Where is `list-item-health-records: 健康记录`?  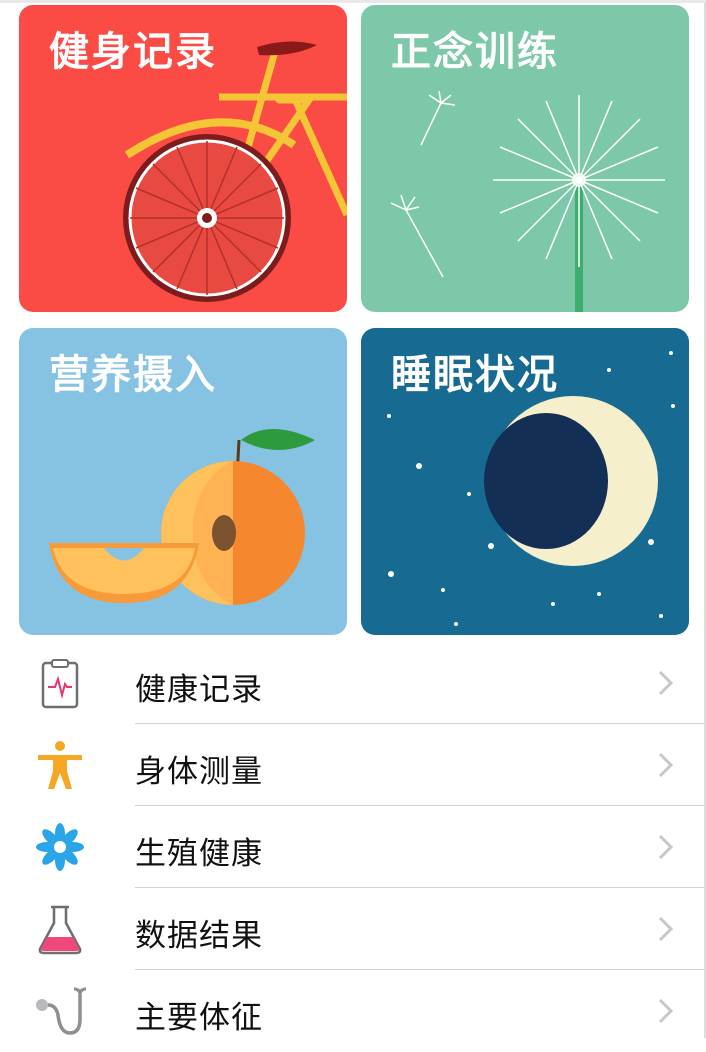 list-item-health-records: 健康记录 is located at coordinates (352, 683).